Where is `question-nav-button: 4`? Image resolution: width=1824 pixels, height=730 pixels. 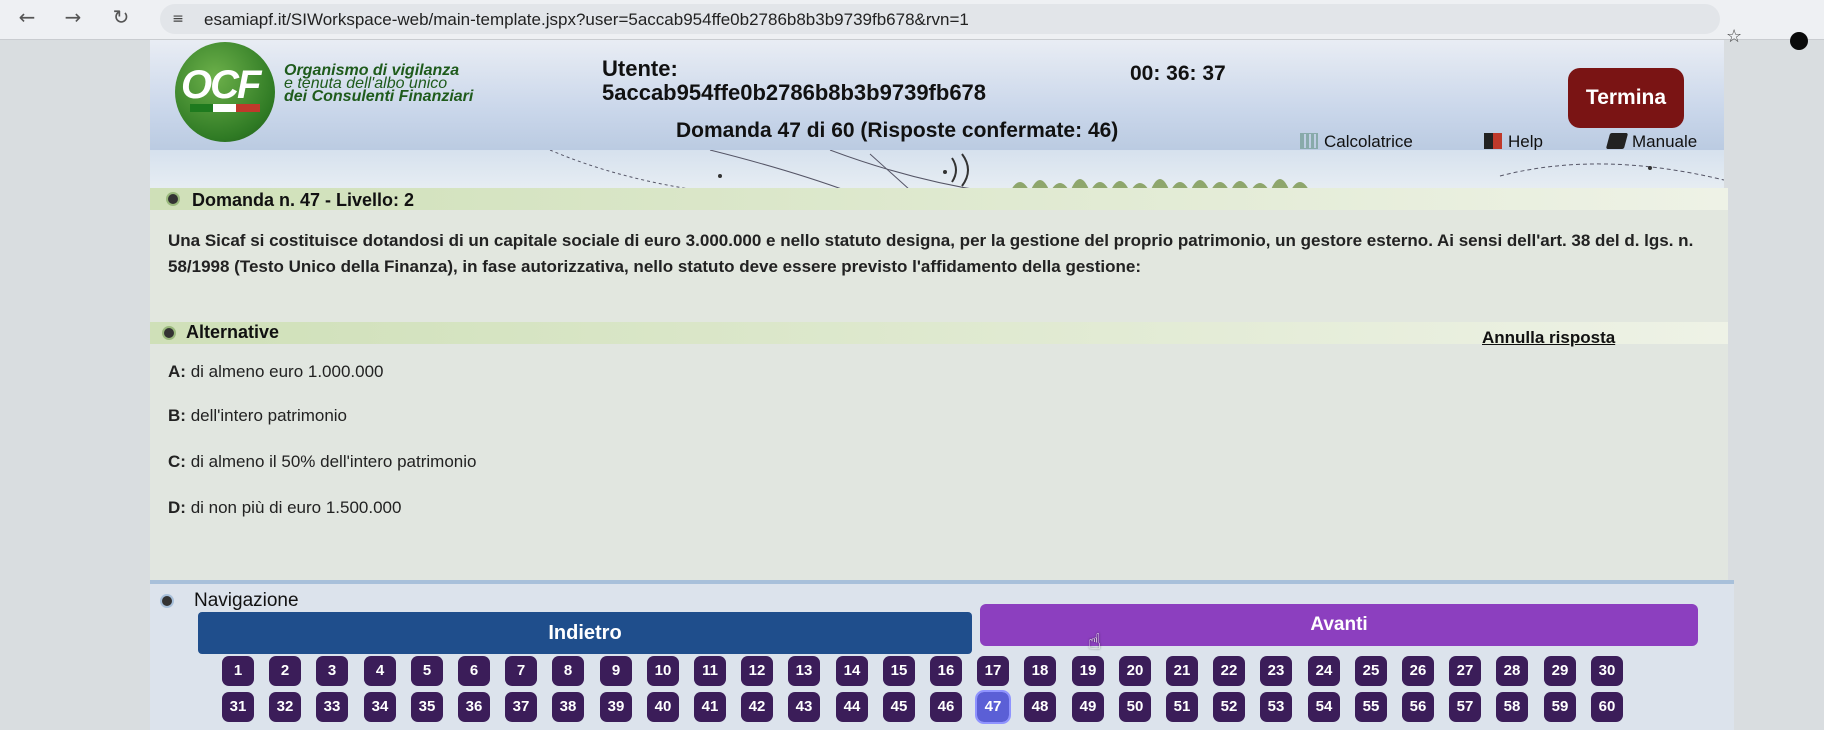
question-nav-button: 4 is located at coordinates (380, 671).